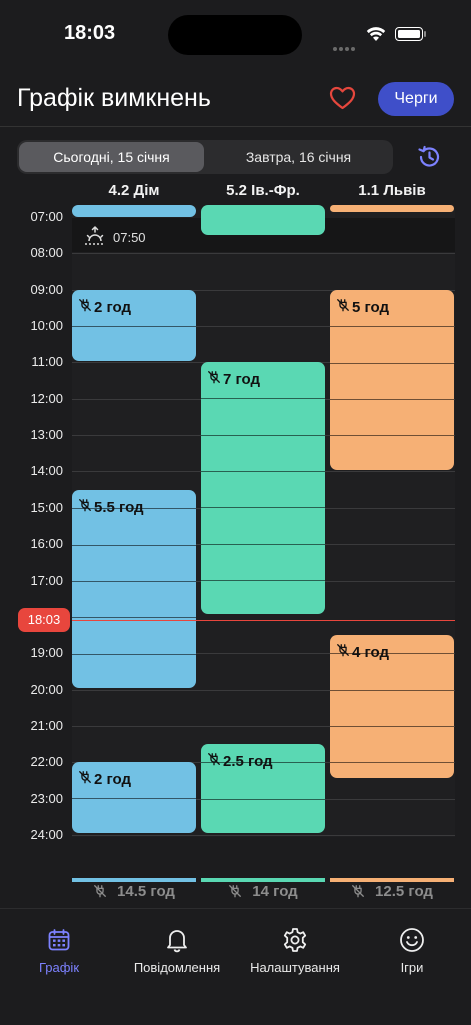 The image size is (471, 1025). Describe the element at coordinates (362, 652) in the screenshot. I see `outage-duration: 4 год` at that location.